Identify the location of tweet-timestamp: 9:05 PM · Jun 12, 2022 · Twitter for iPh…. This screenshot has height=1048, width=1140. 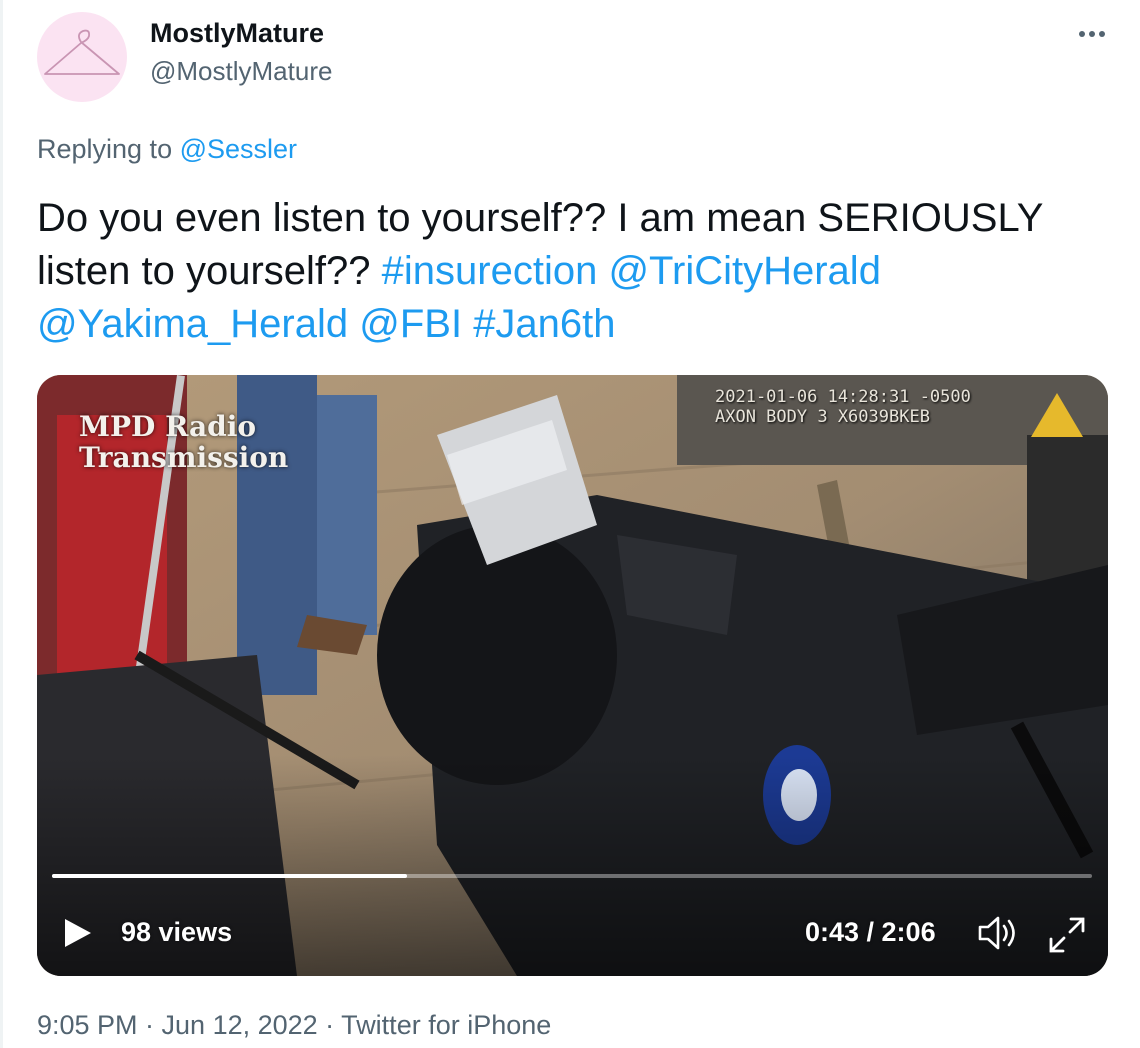
(294, 1025).